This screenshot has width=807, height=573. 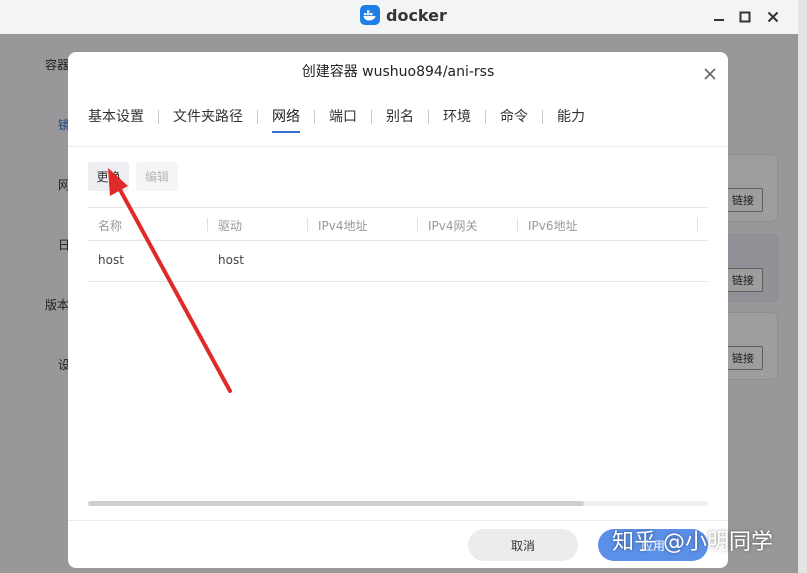 What do you see at coordinates (802, 286) in the screenshot?
I see `window-scrollbar` at bounding box center [802, 286].